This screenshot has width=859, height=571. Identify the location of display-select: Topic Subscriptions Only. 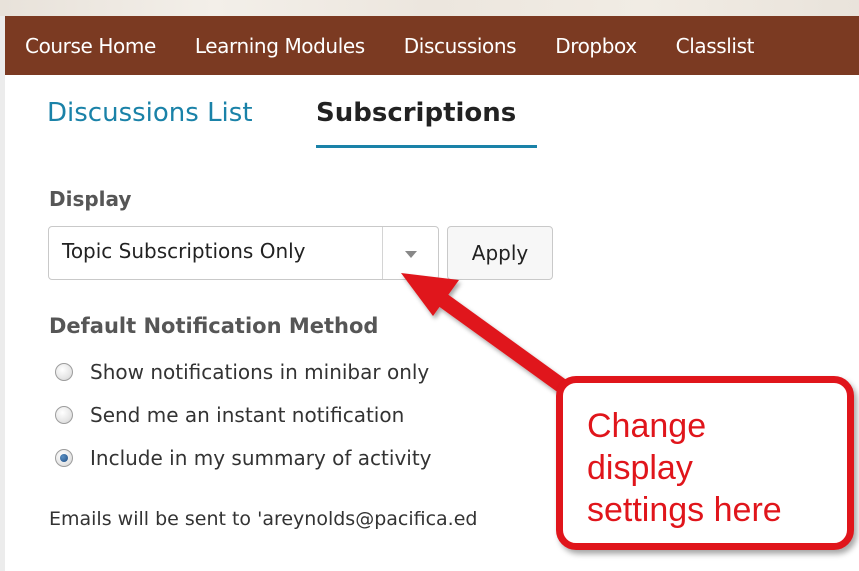
(243, 253).